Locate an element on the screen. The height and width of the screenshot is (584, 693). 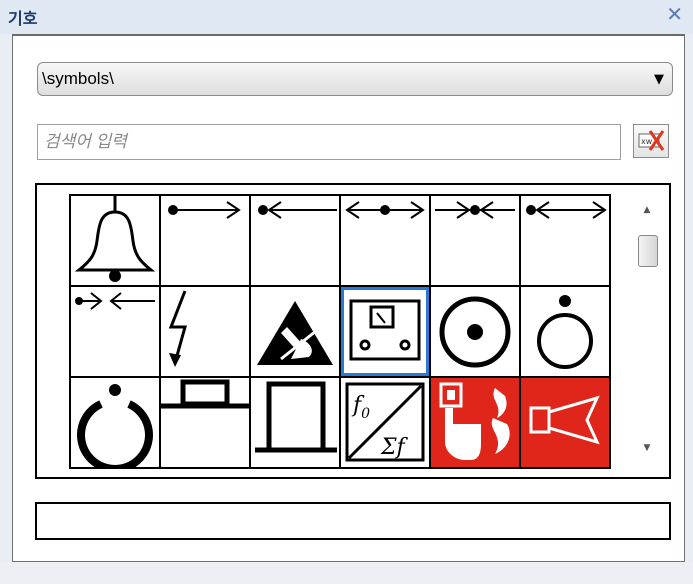
dot-arrow-left-symbol is located at coordinates (296, 241).